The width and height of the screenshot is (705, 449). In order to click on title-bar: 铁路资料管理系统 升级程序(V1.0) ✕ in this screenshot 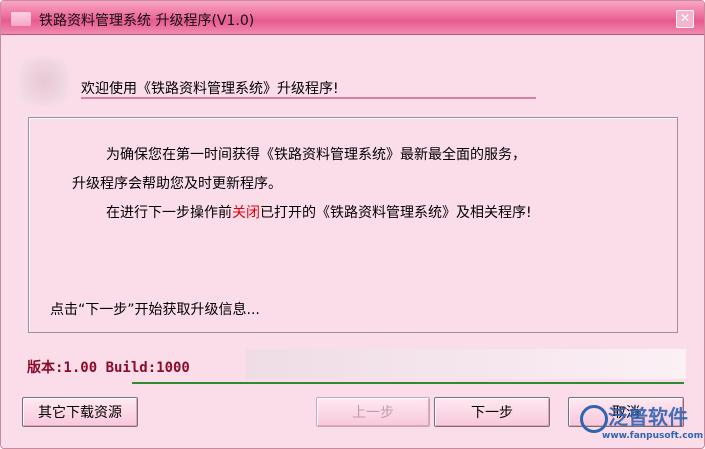, I will do `click(352, 18)`.